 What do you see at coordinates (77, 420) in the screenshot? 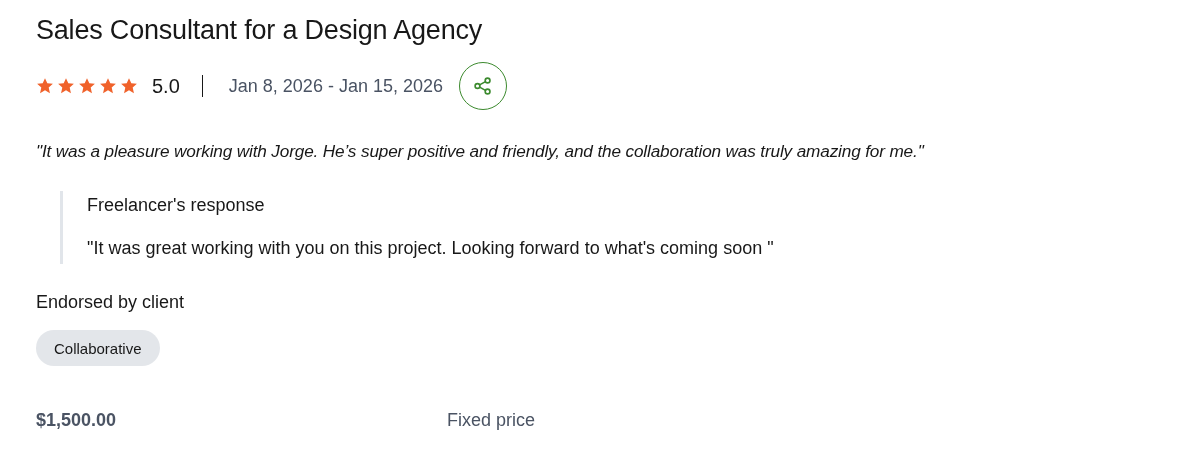
I see `price-amount: $1,500.00` at bounding box center [77, 420].